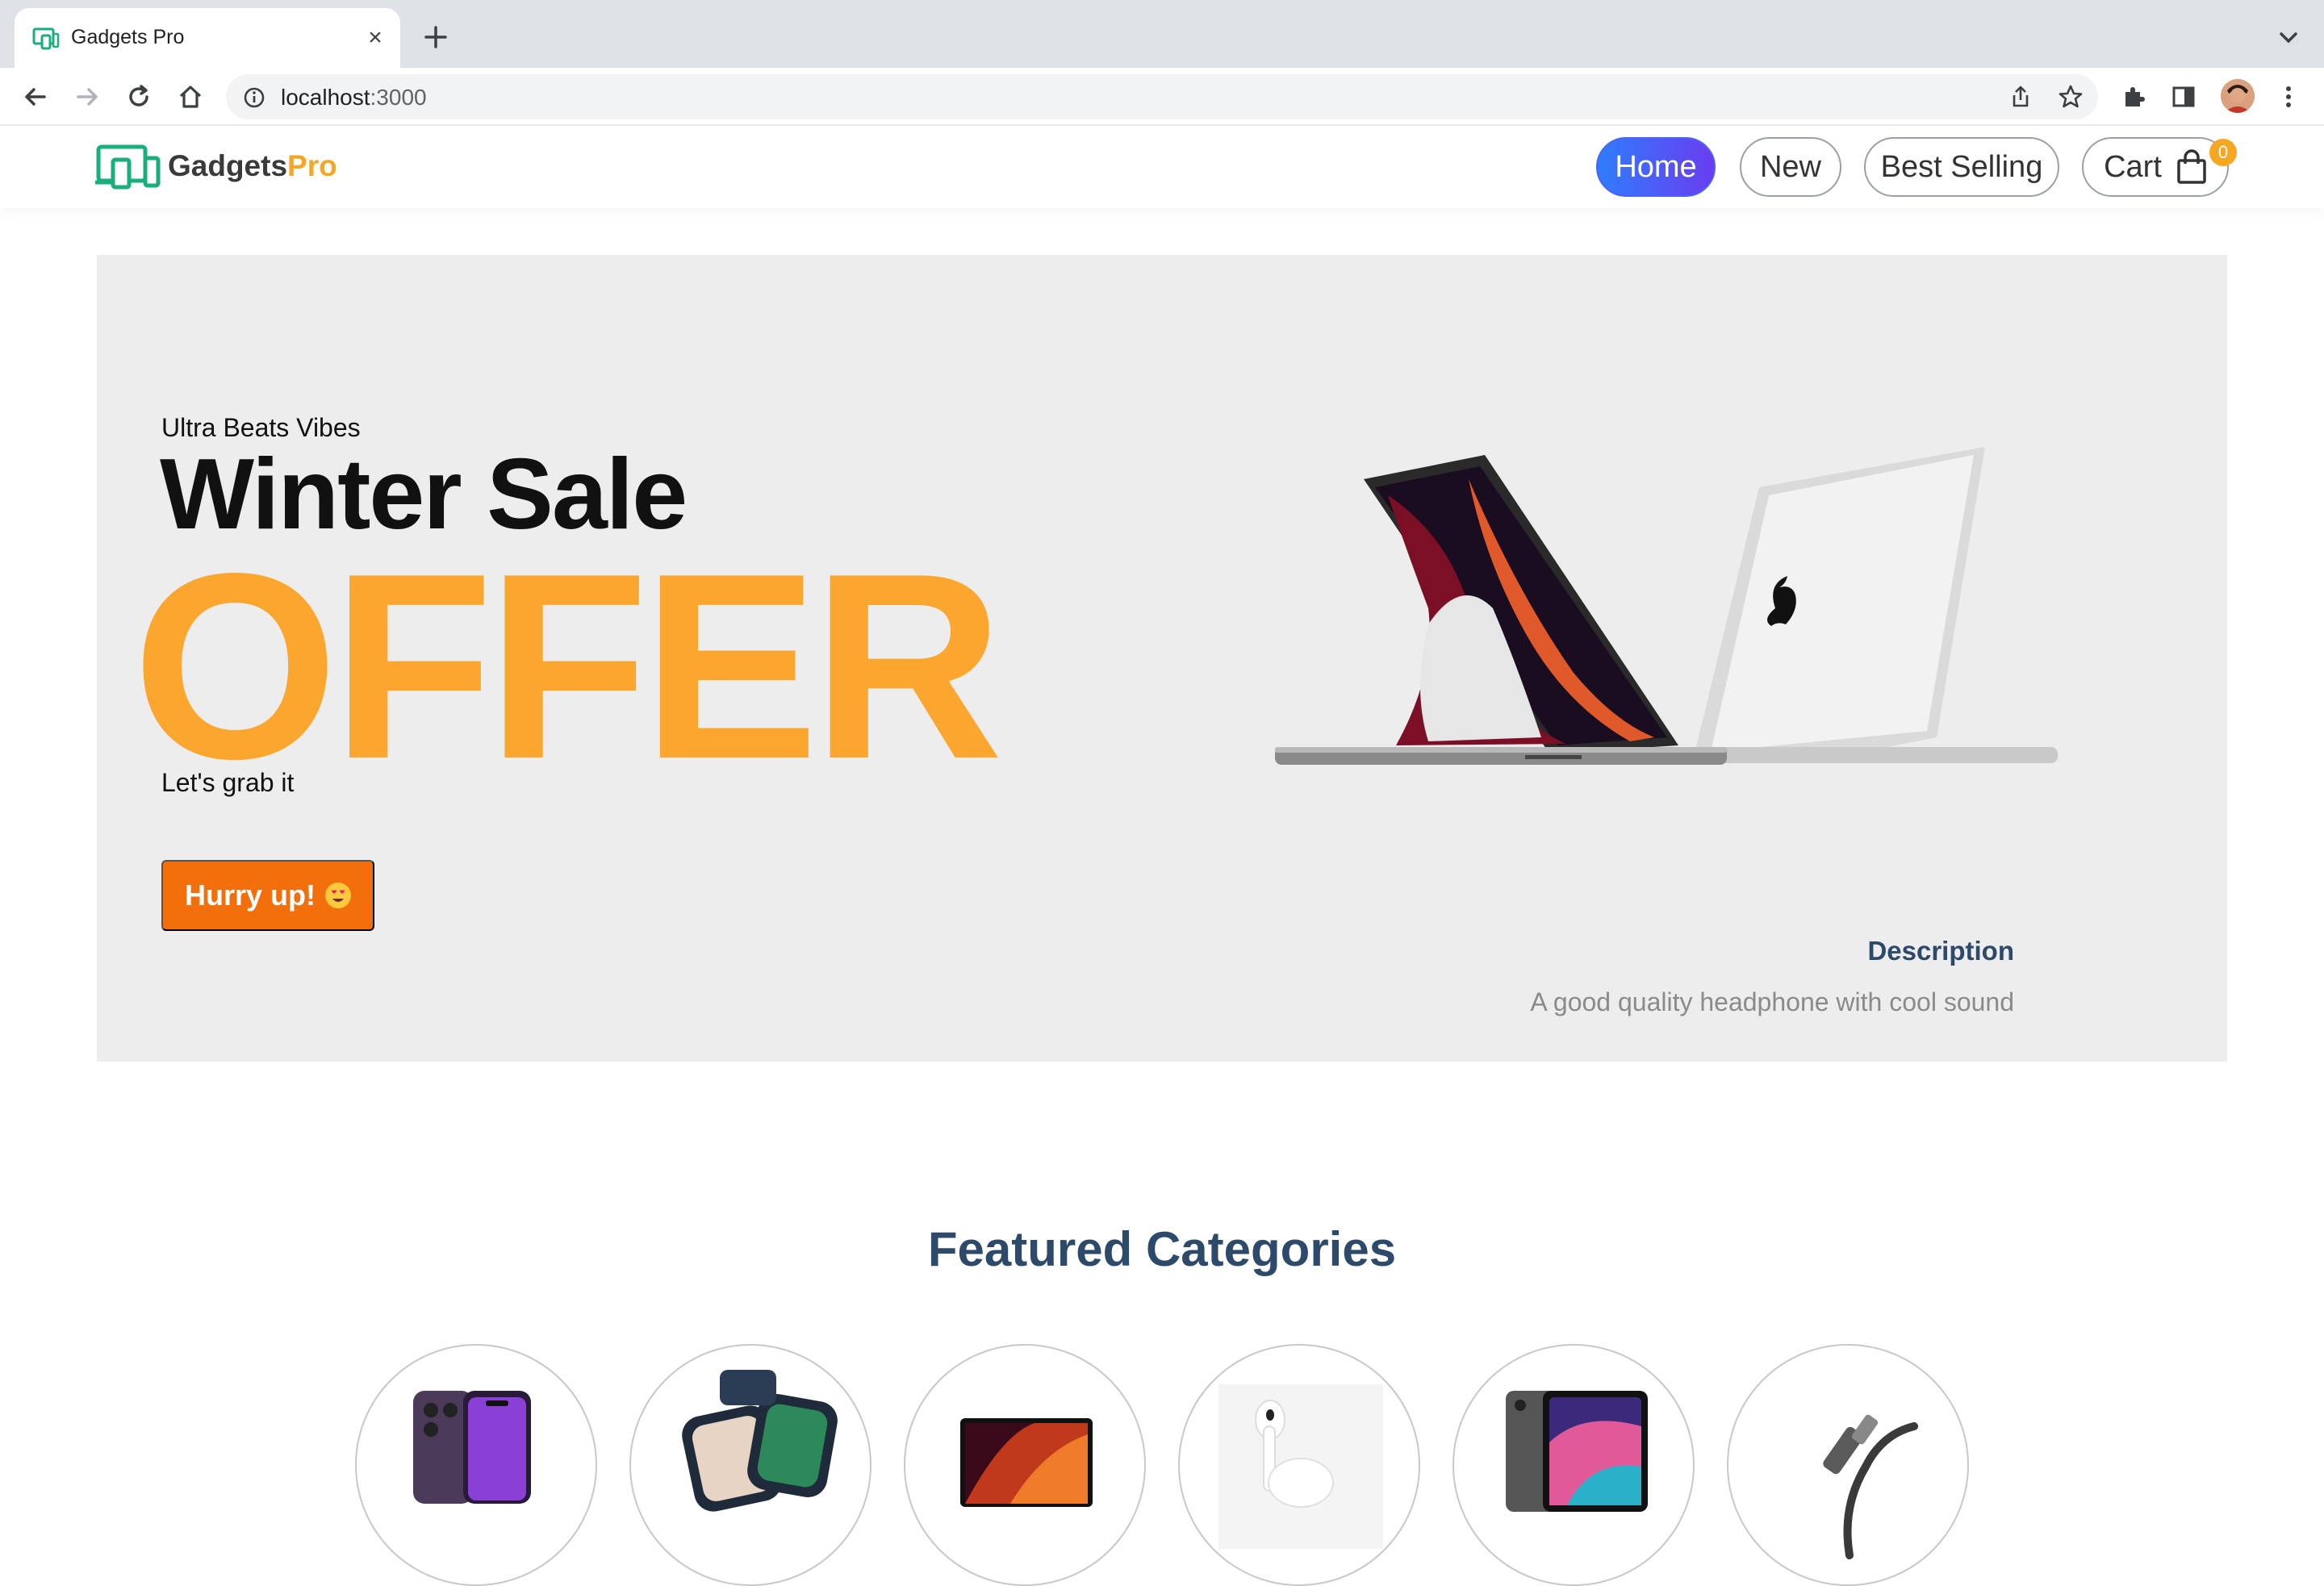 This screenshot has height=1586, width=2324. What do you see at coordinates (190, 97) in the screenshot?
I see `home-icon` at bounding box center [190, 97].